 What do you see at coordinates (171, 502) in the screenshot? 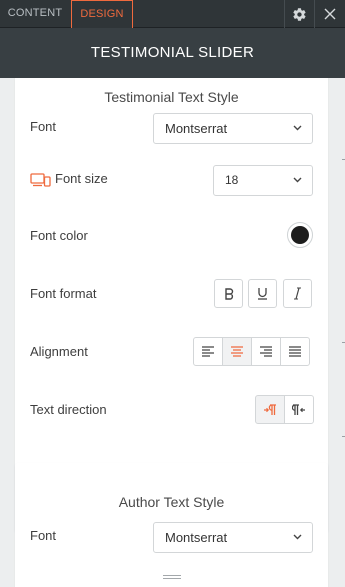
I see `section-title: Author Text Style` at bounding box center [171, 502].